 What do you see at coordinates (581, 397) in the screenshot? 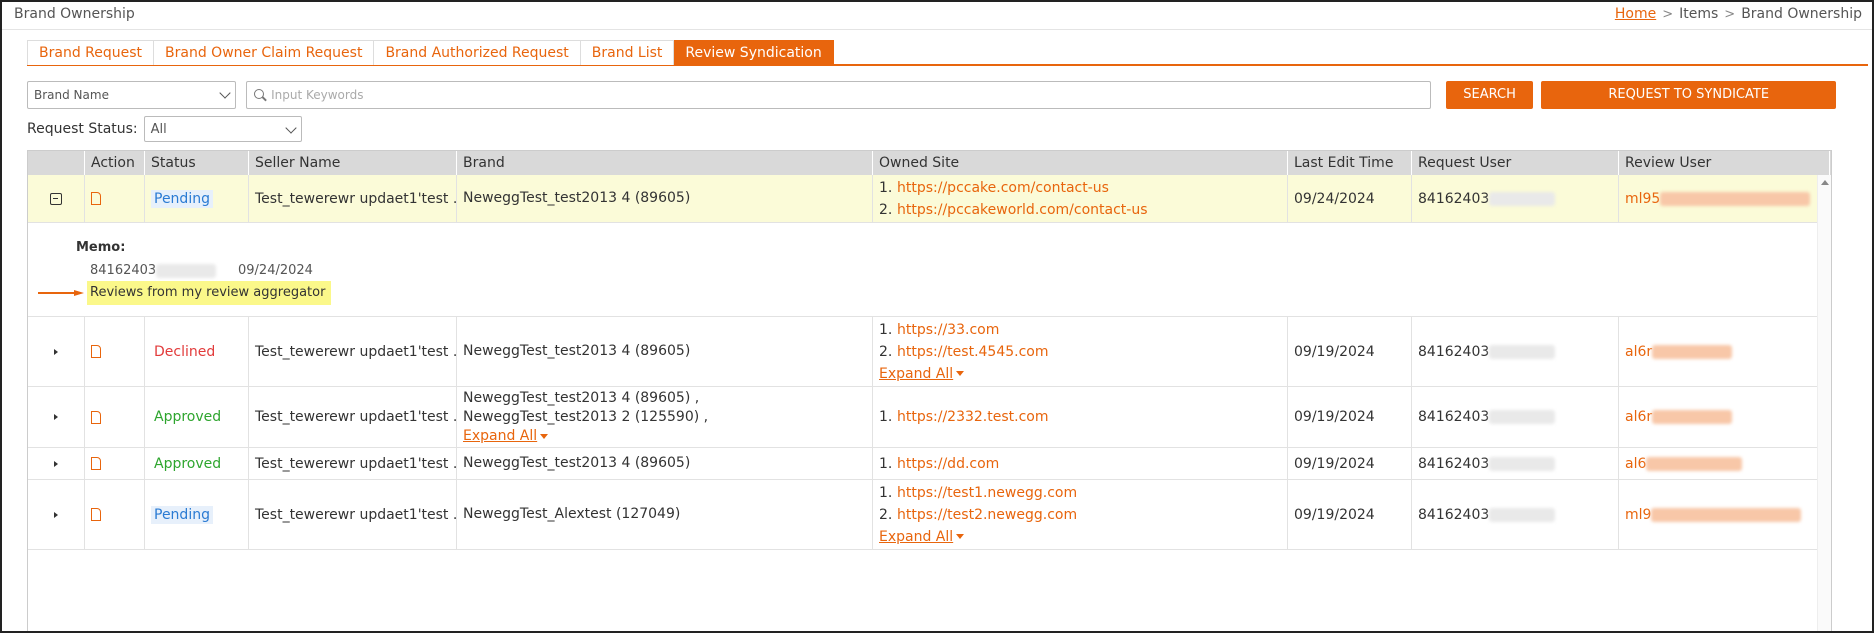
I see `brand-name: NeweggTest_test2013 4 (89605) ,` at bounding box center [581, 397].